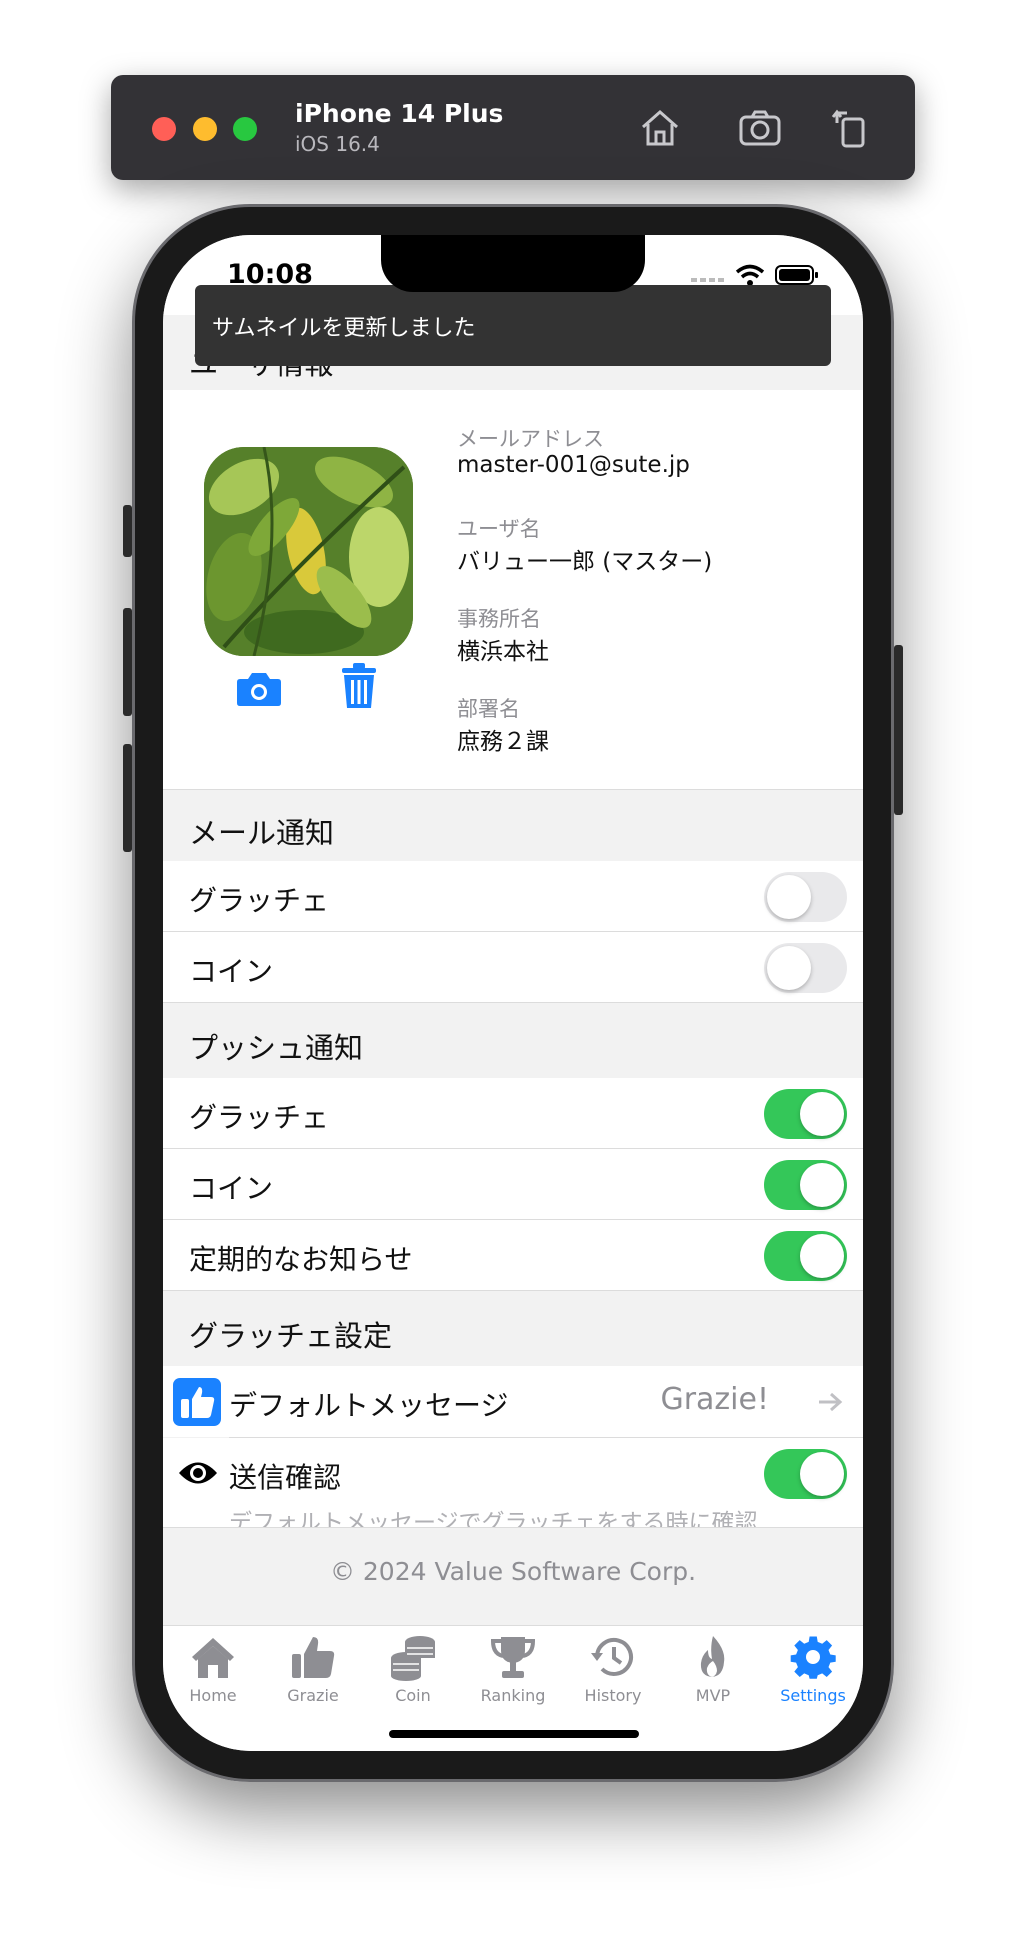 This screenshot has width=1026, height=1934. I want to click on department-value: 庶務２課, so click(503, 742).